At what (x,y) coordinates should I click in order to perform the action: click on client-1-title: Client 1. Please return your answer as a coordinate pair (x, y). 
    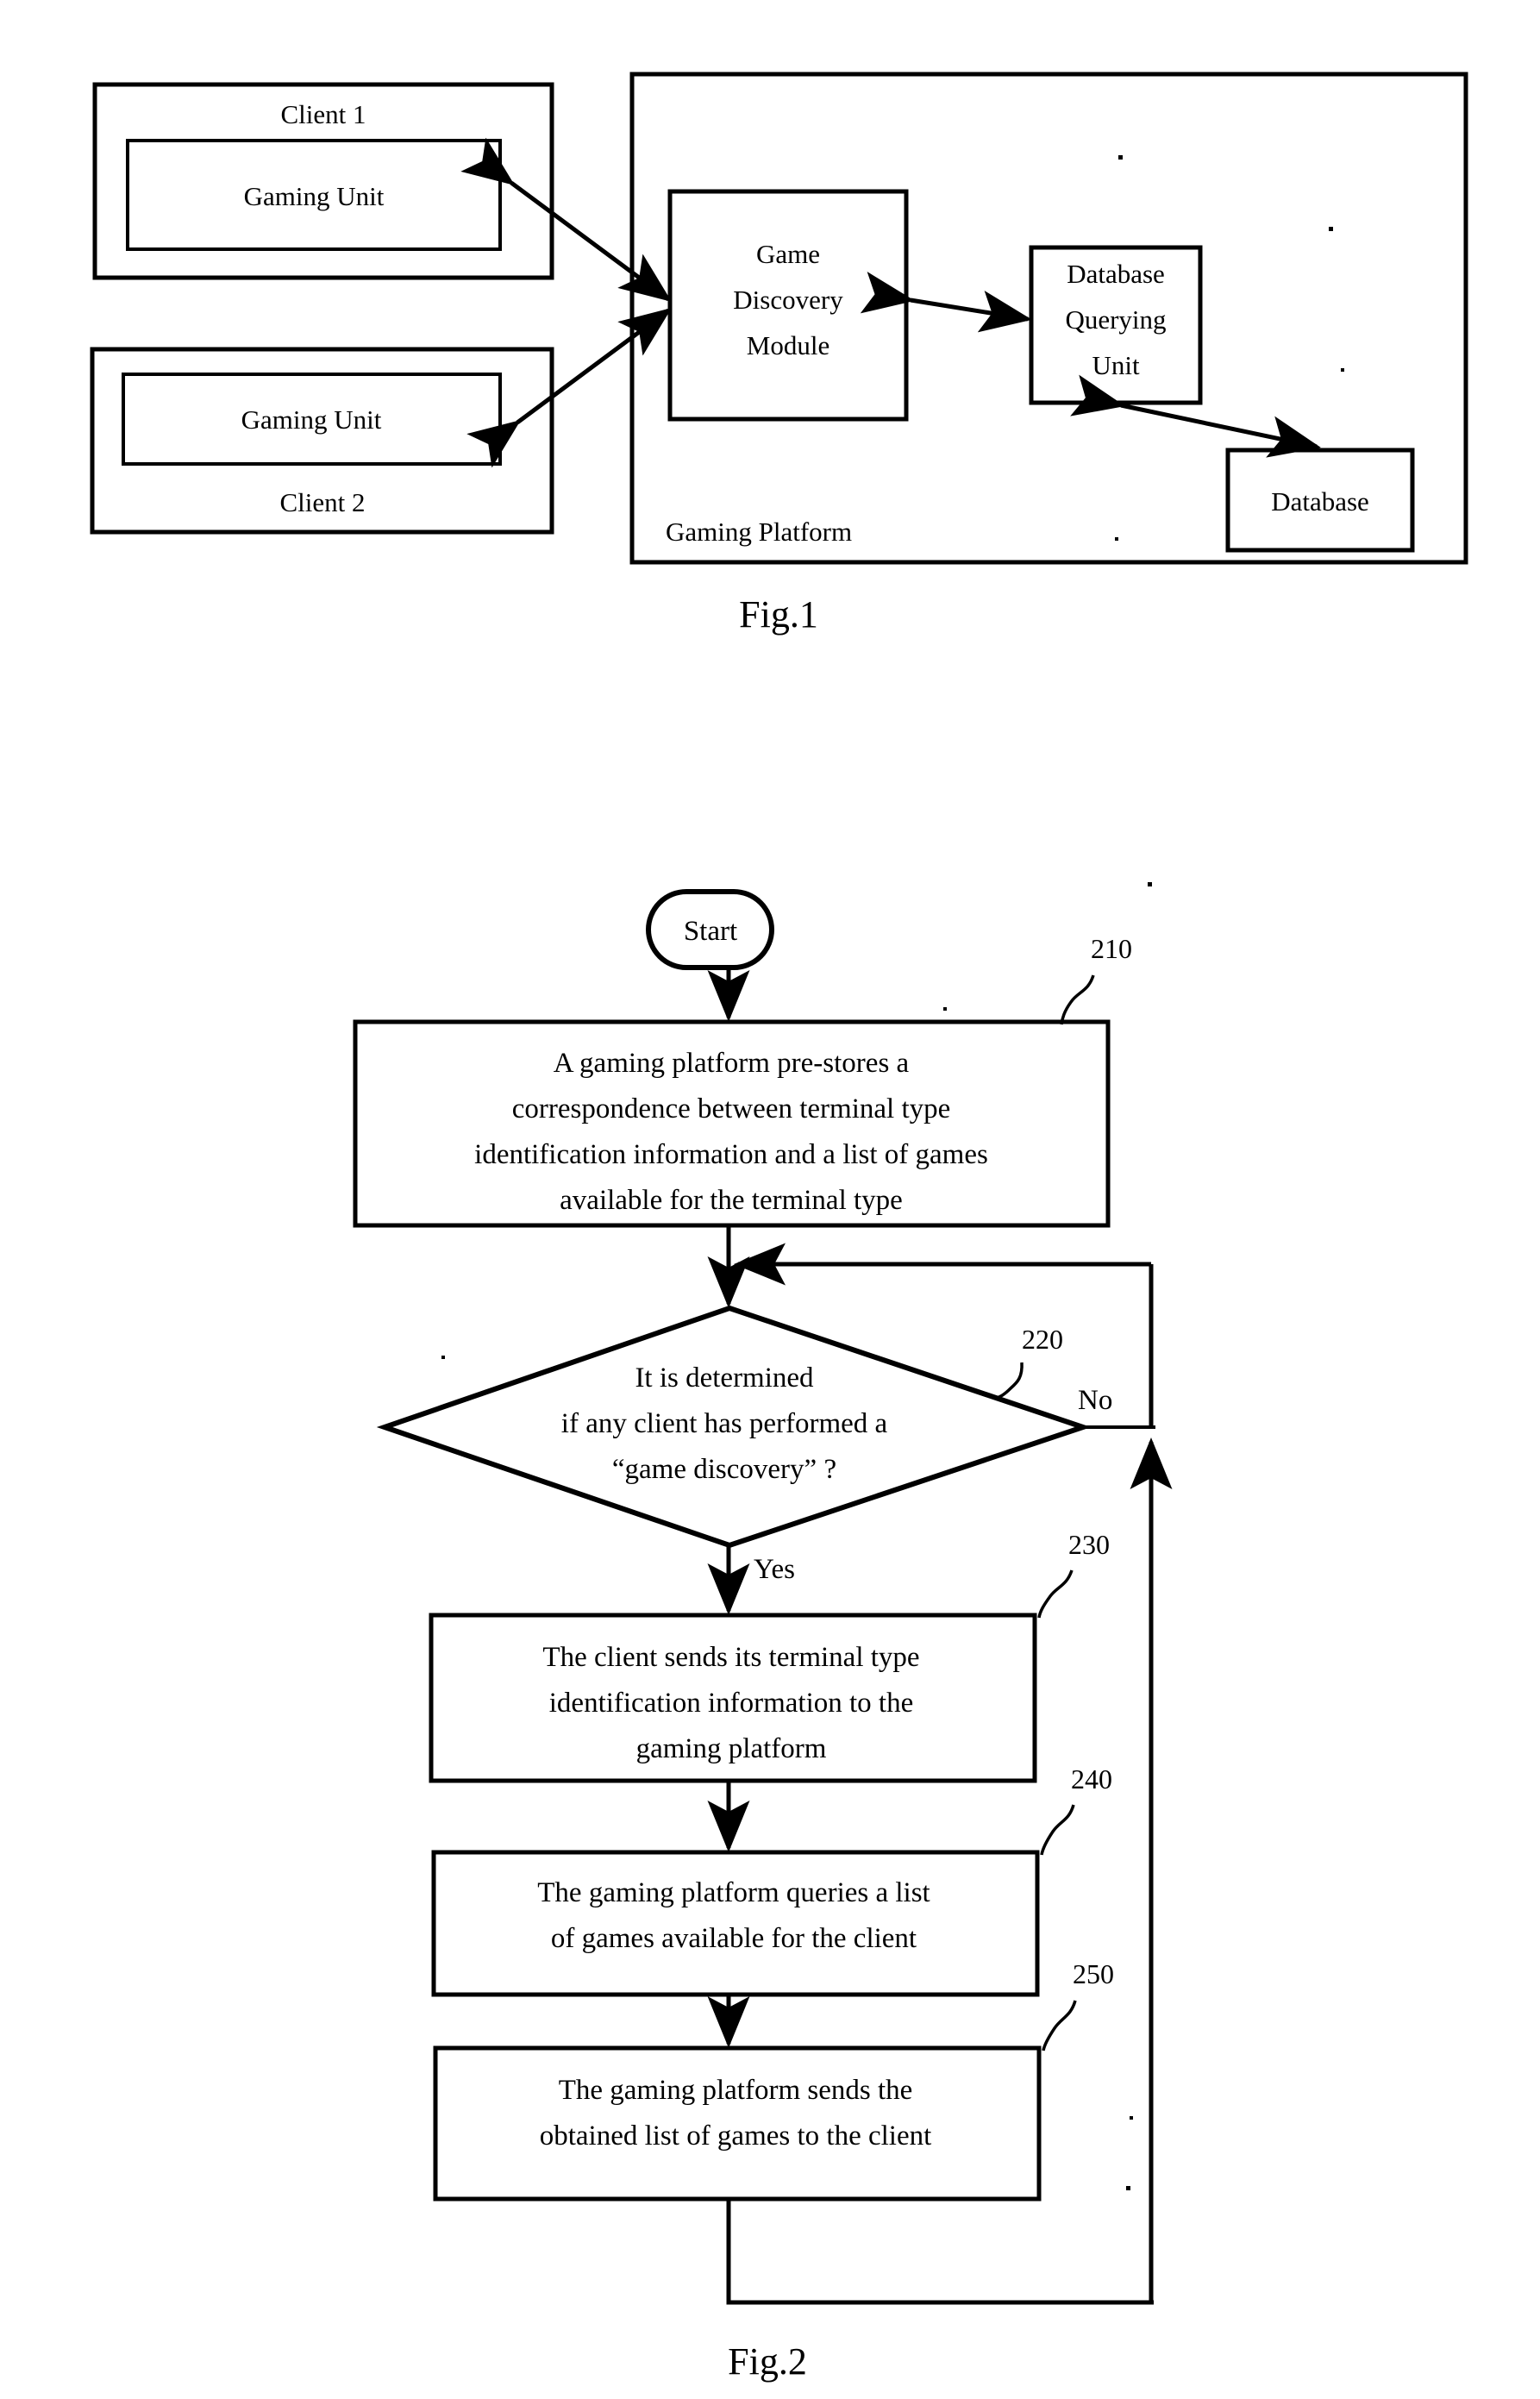
    Looking at the image, I should click on (323, 114).